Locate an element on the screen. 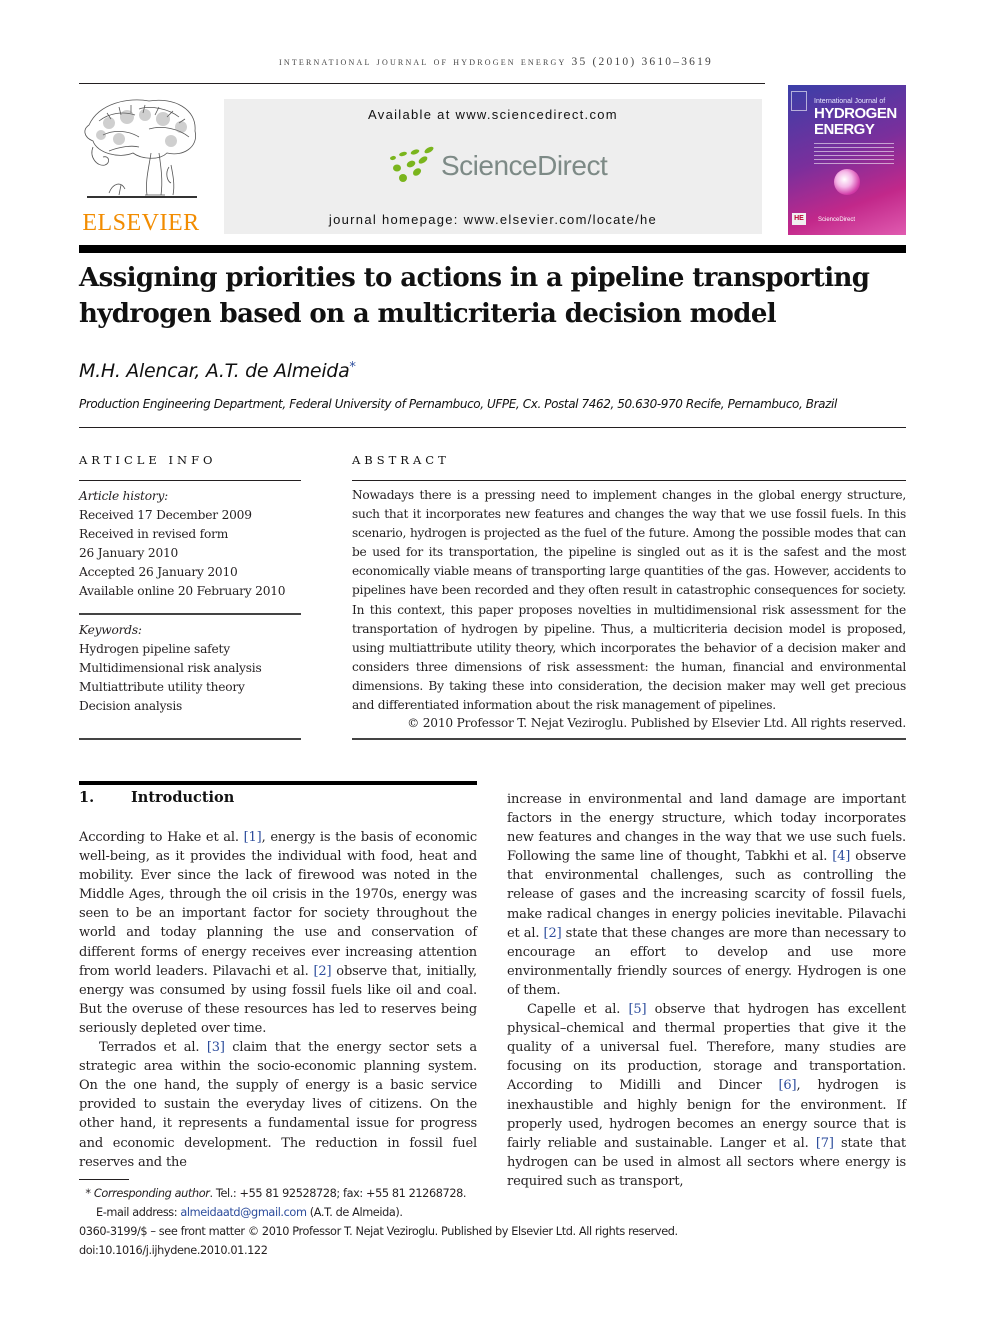 Image resolution: width=992 pixels, height=1323 pixels. history-revised: Received in revised form is located at coordinates (154, 534).